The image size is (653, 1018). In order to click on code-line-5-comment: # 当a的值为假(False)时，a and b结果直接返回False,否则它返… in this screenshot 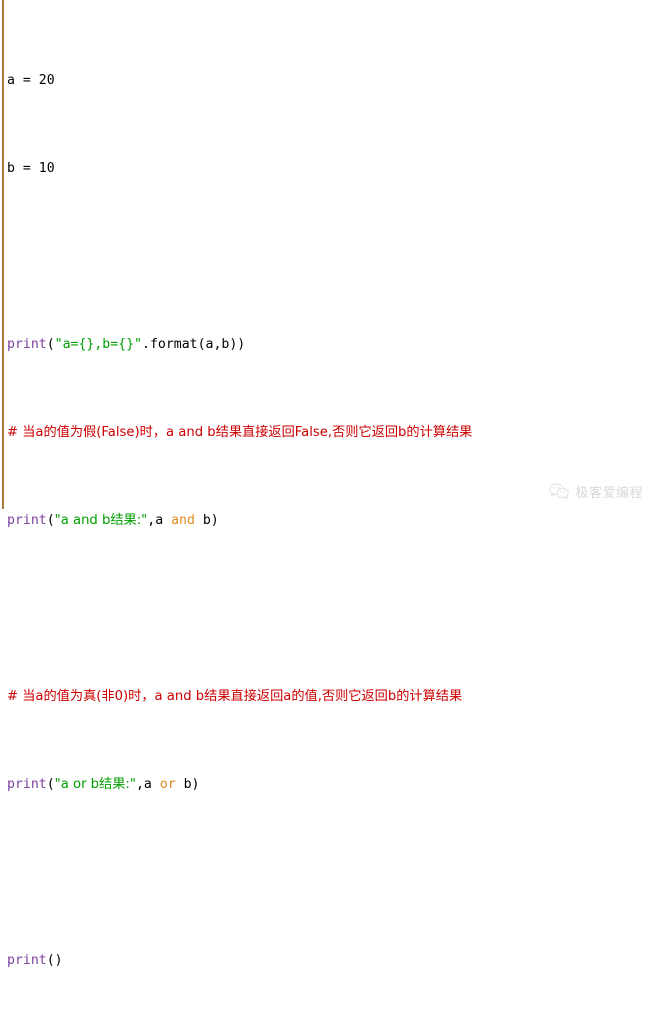, I will do `click(330, 433)`.